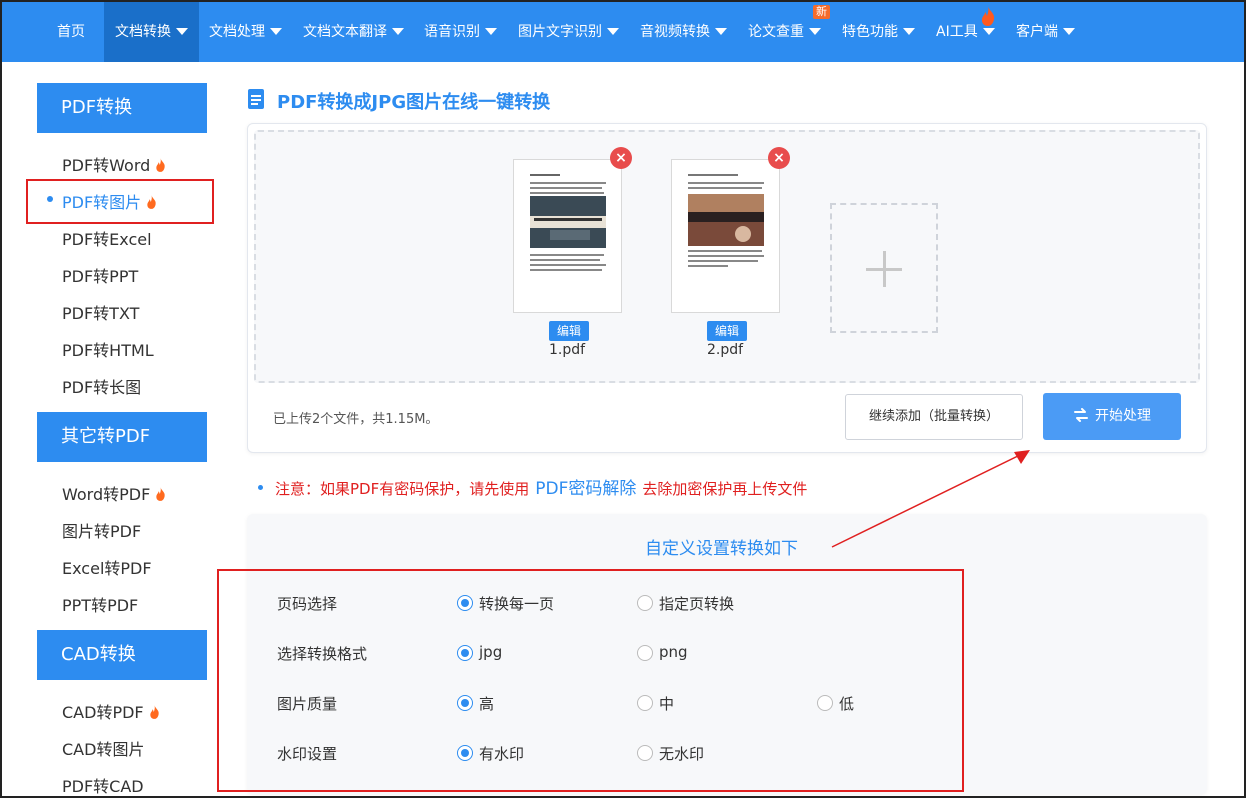  Describe the element at coordinates (122, 655) in the screenshot. I see `sidebar-section-cad-convert: CAD转换` at that location.